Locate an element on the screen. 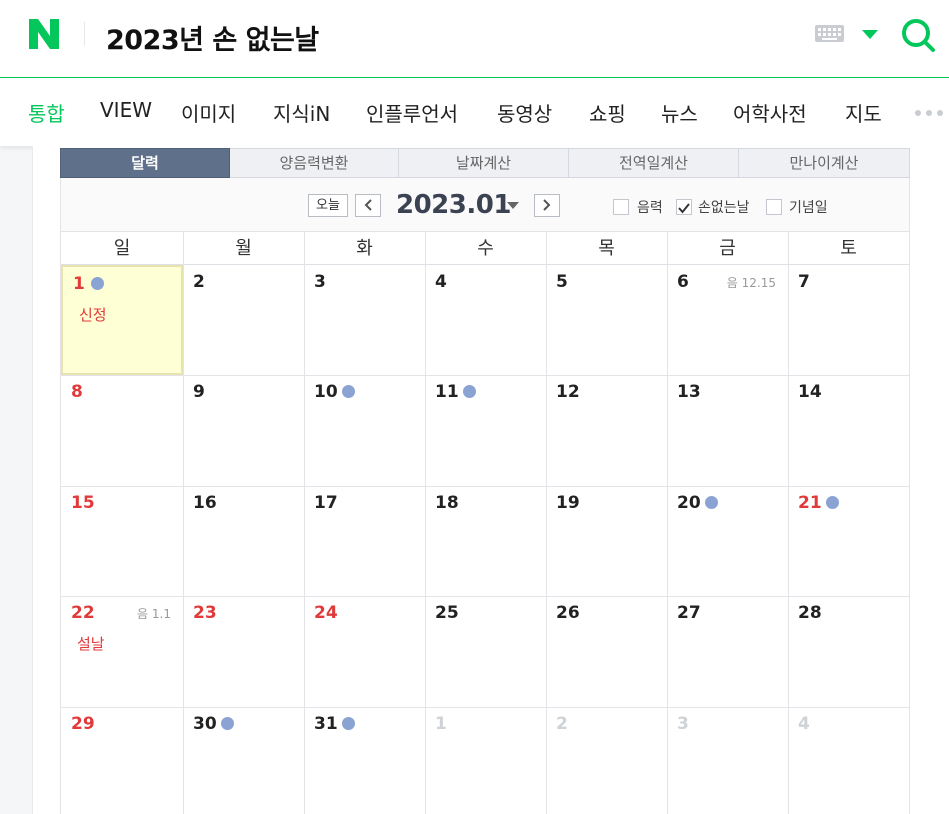 The height and width of the screenshot is (814, 949). day-number: 1 is located at coordinates (79, 284).